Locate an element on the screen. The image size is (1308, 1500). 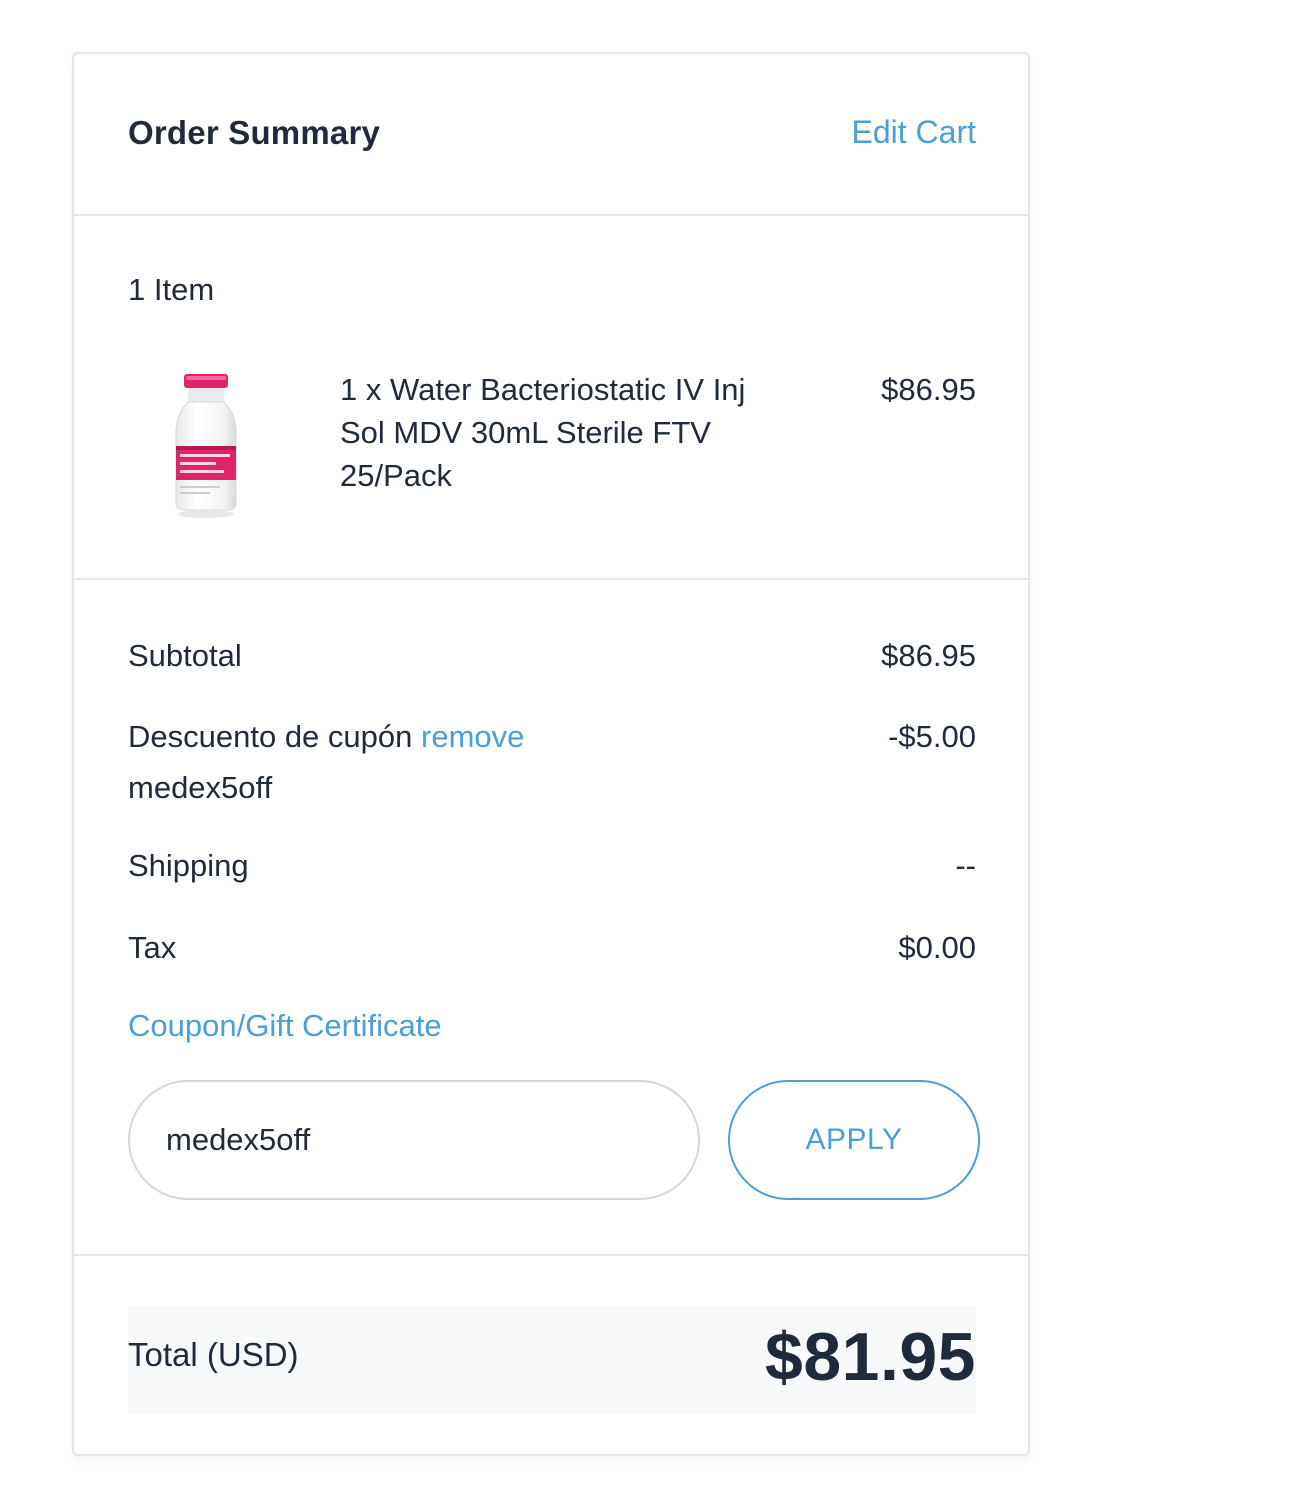
subtotal-value: $86.95 is located at coordinates (928, 655).